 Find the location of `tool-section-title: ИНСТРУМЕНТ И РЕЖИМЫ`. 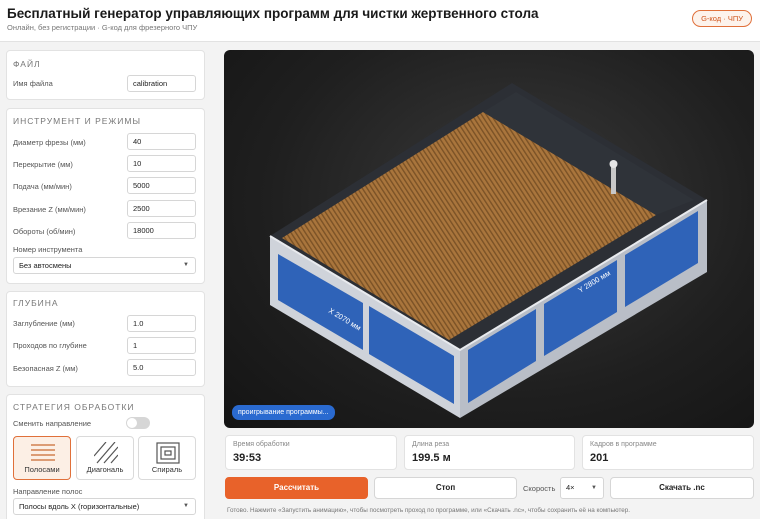

tool-section-title: ИНСТРУМЕНТ И РЕЖИМЫ is located at coordinates (77, 121).